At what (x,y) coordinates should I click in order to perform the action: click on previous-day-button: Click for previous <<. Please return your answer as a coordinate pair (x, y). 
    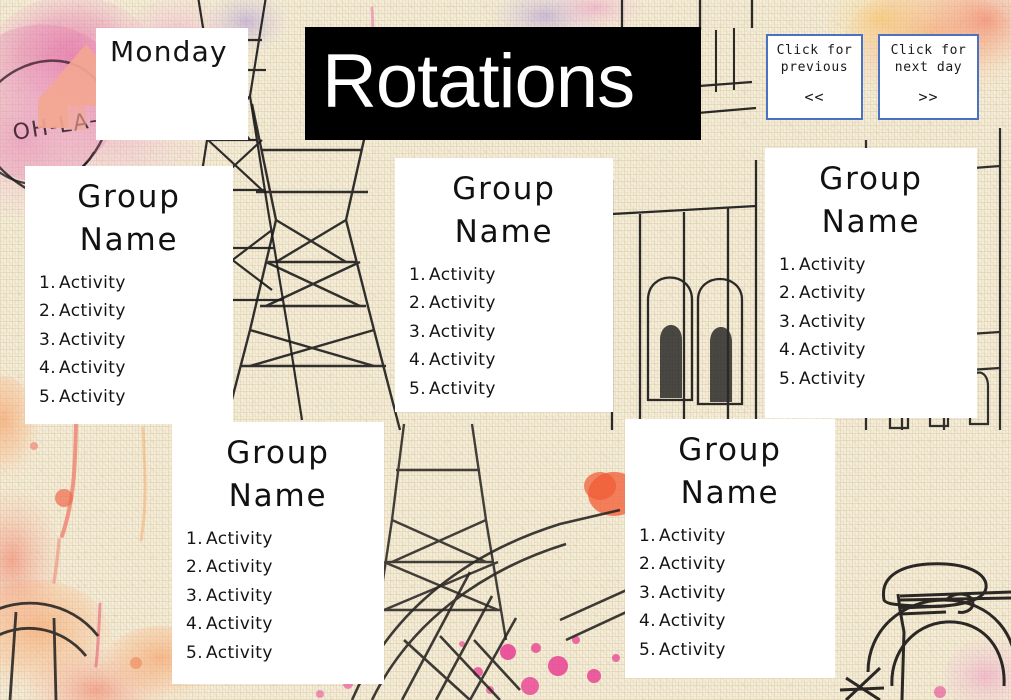
    Looking at the image, I should click on (814, 77).